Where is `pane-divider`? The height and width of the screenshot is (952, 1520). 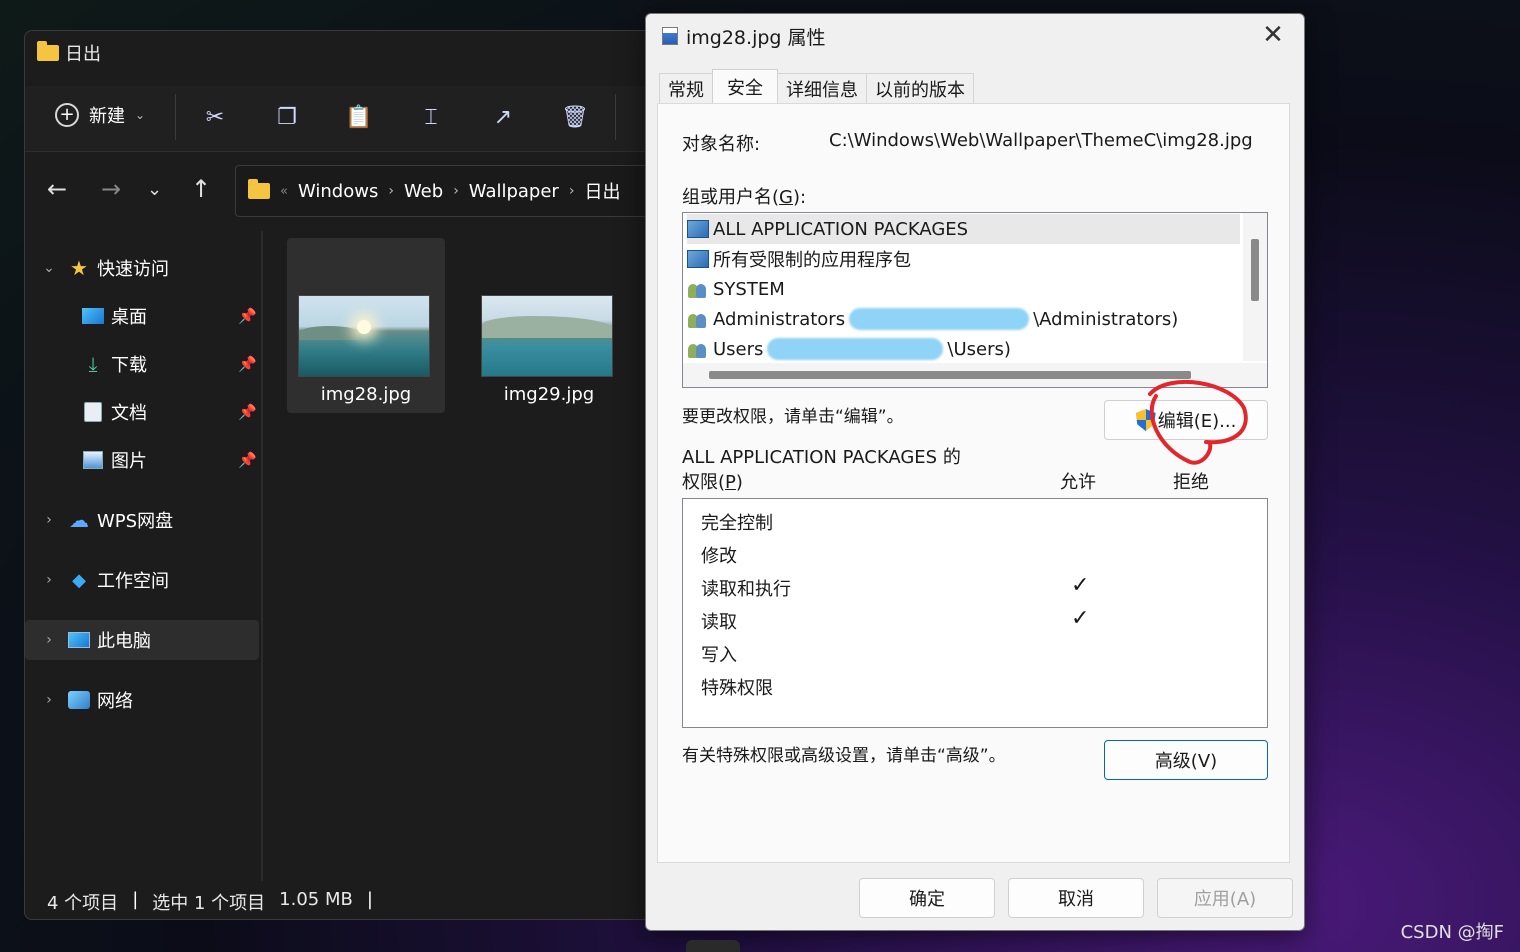 pane-divider is located at coordinates (262, 556).